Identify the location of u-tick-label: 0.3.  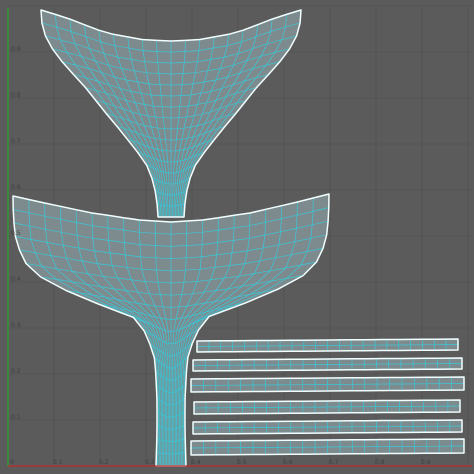
(150, 462).